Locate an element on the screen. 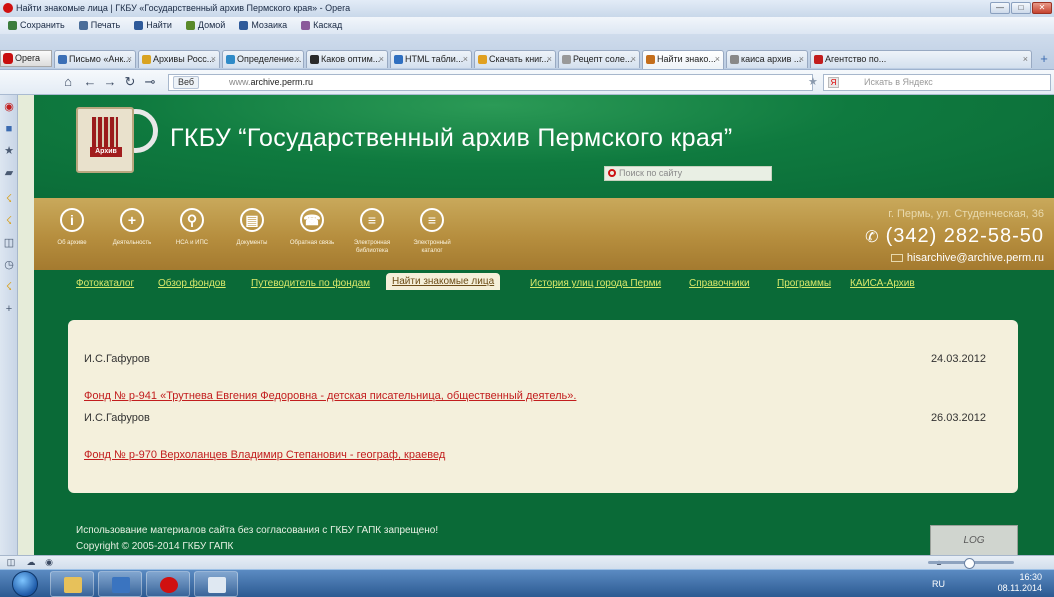 This screenshot has height=597, width=1054. phone-number: (342) 282-58-50 is located at coordinates (964, 236).